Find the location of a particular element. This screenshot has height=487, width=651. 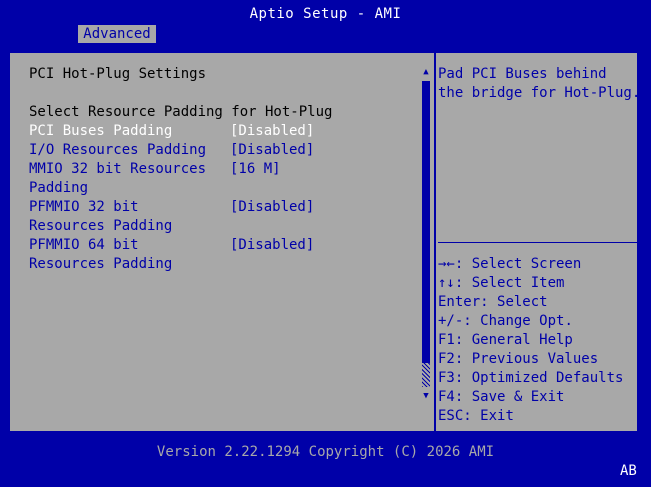

key-legend-item: ↑↓: Select Item is located at coordinates (501, 283).